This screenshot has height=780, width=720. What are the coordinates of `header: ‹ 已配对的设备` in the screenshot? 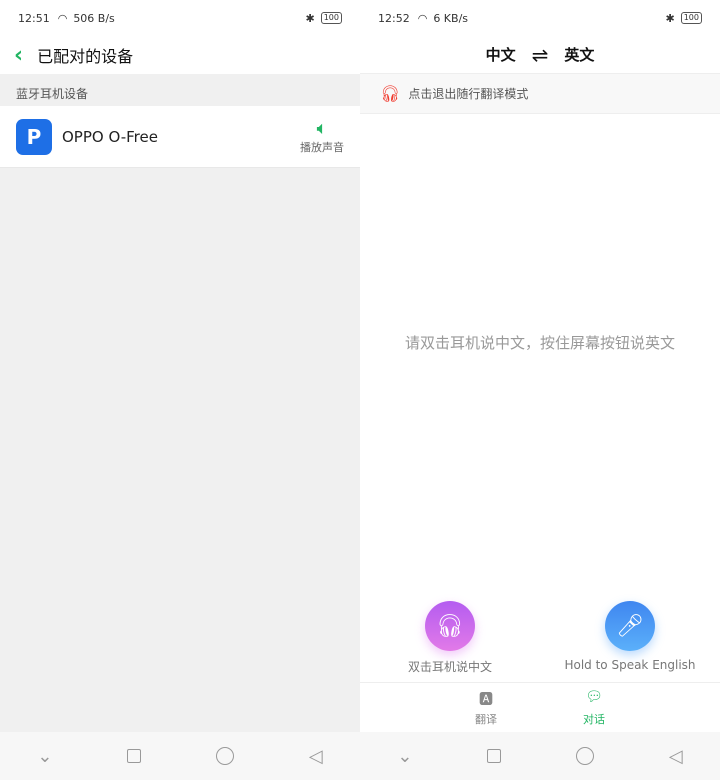 It's located at (180, 55).